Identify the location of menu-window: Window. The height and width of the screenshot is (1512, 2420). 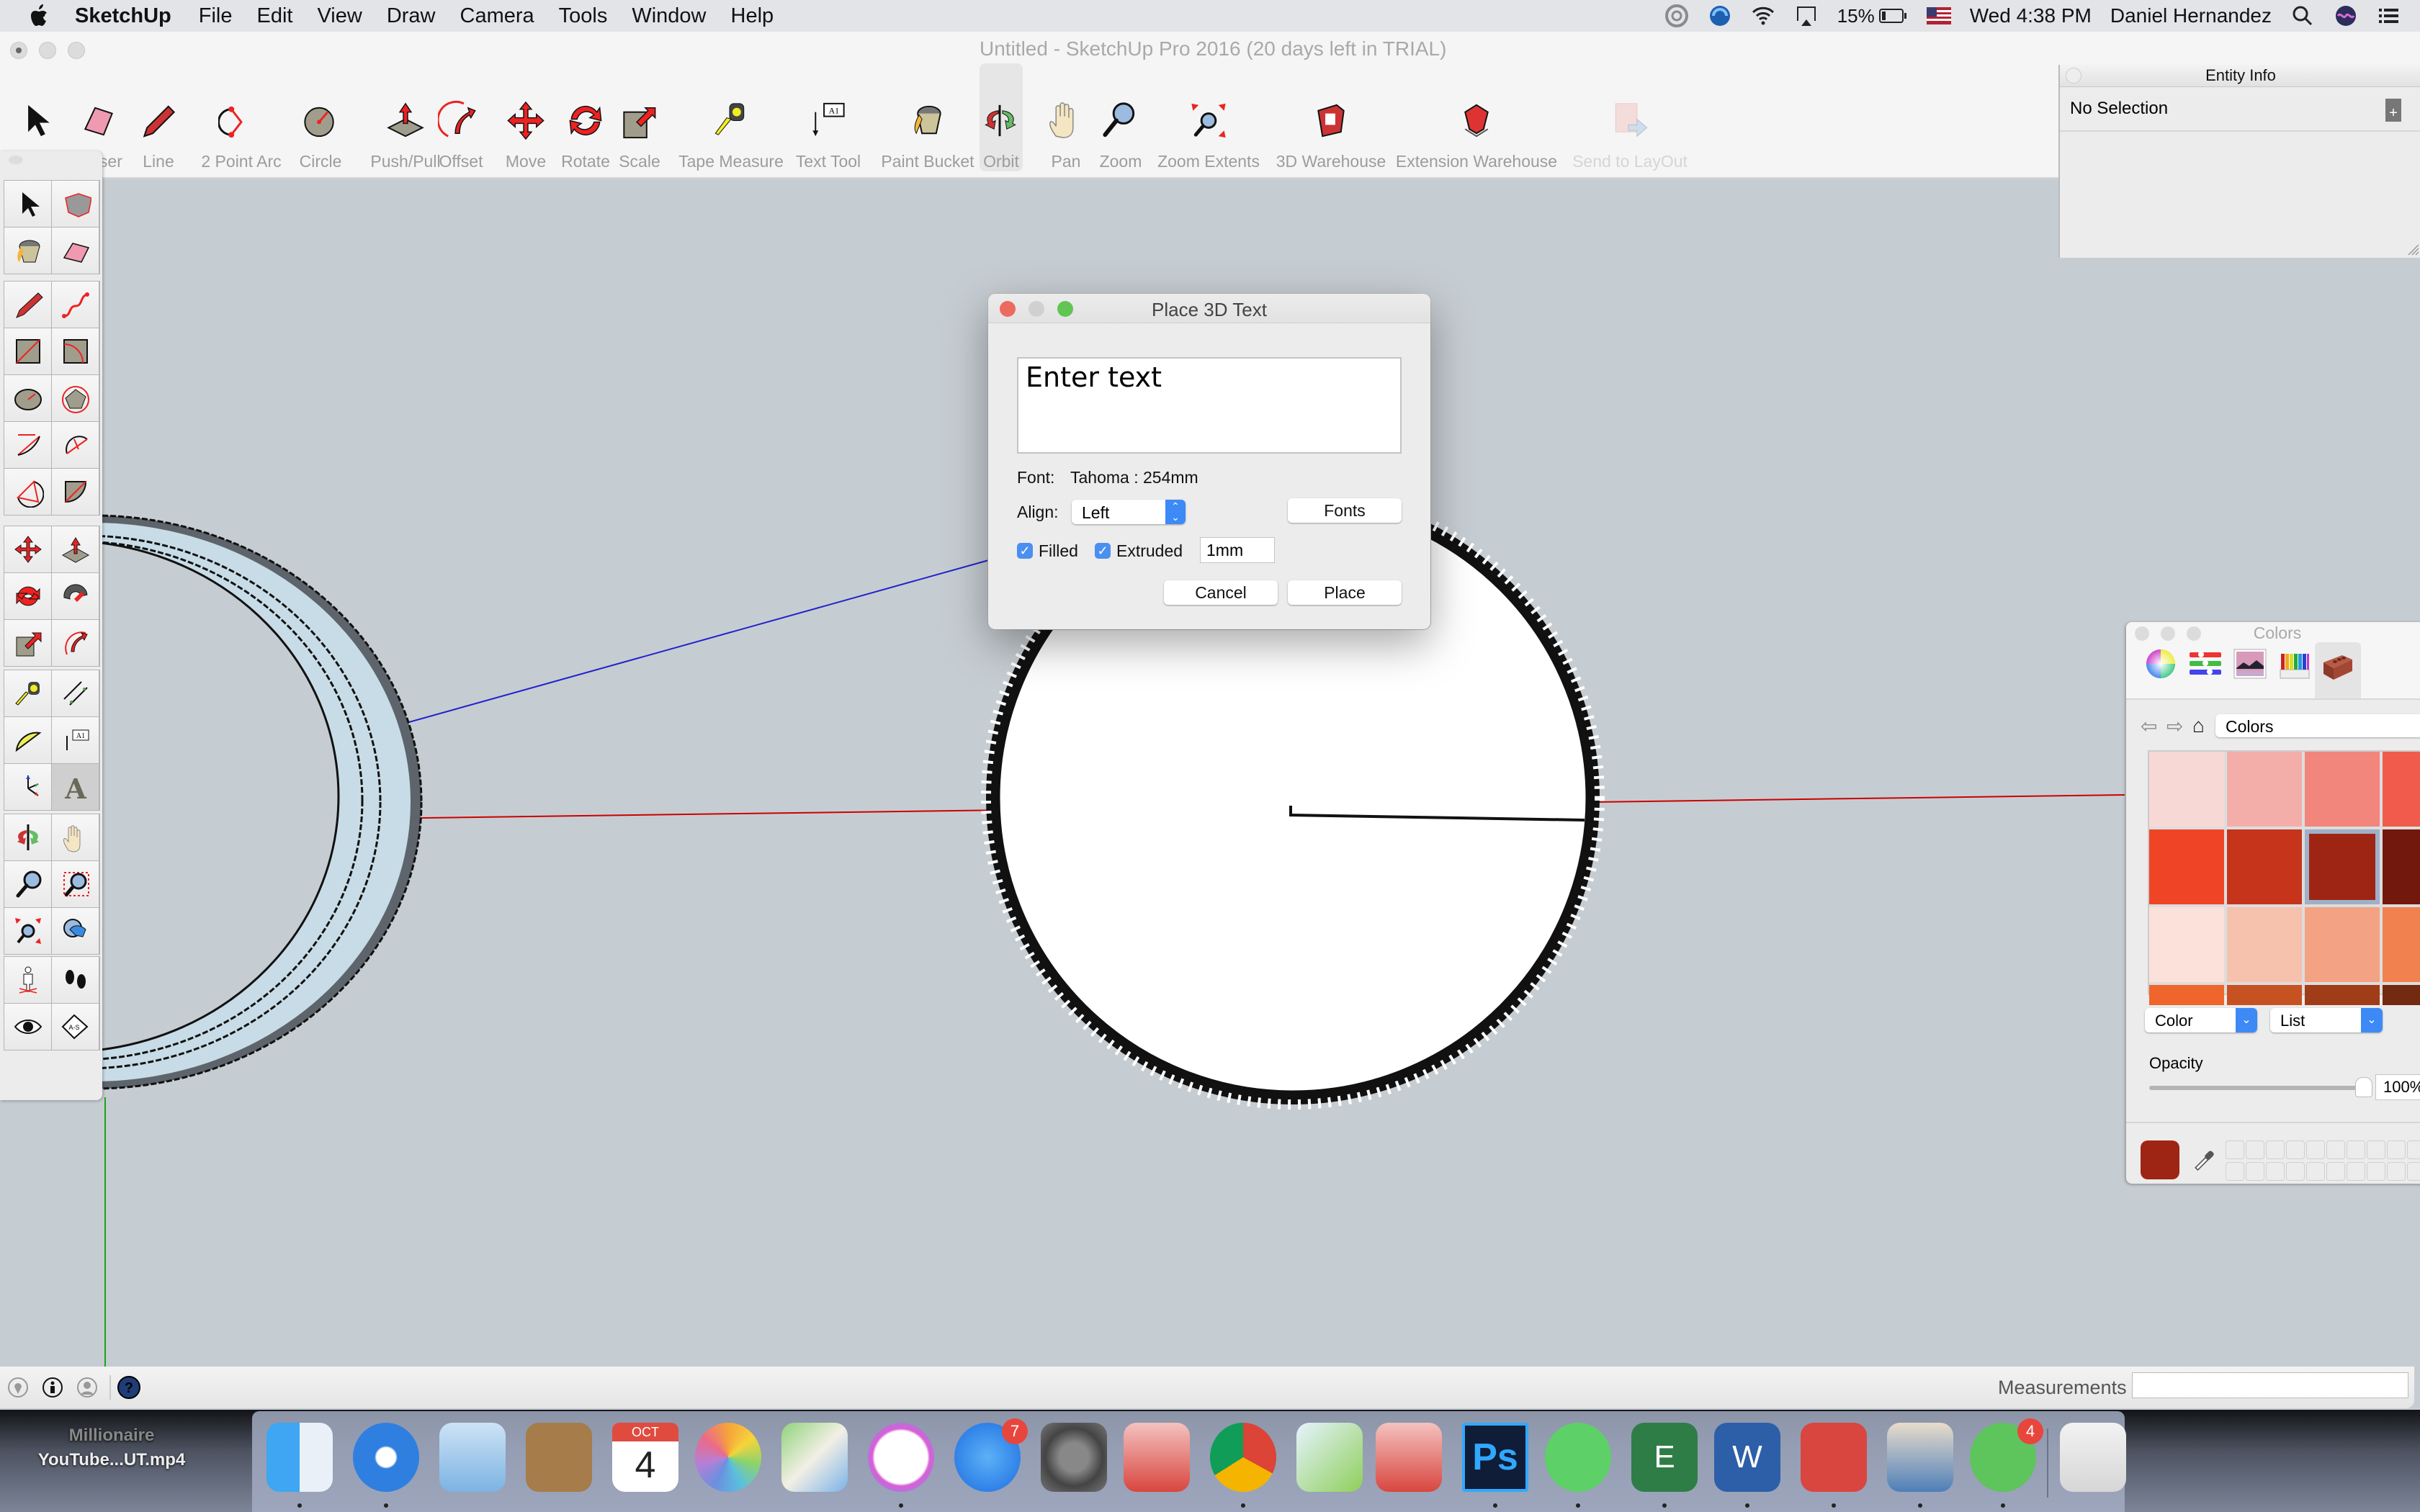
(669, 16).